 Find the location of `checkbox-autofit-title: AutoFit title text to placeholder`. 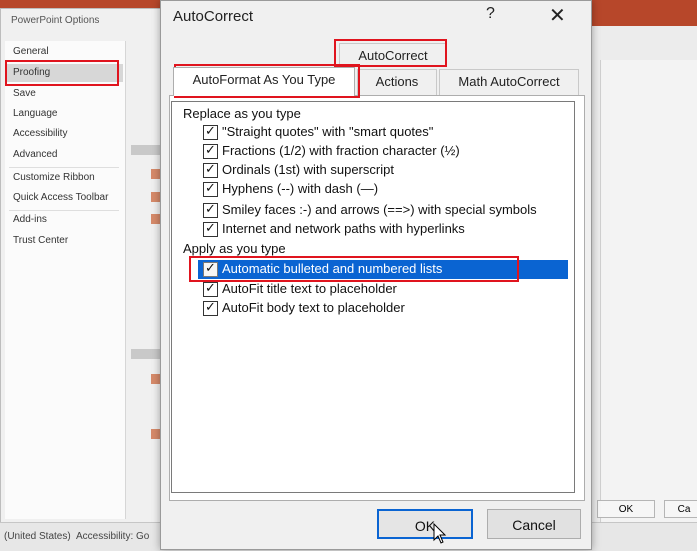

checkbox-autofit-title: AutoFit title text to placeholder is located at coordinates (385, 289).